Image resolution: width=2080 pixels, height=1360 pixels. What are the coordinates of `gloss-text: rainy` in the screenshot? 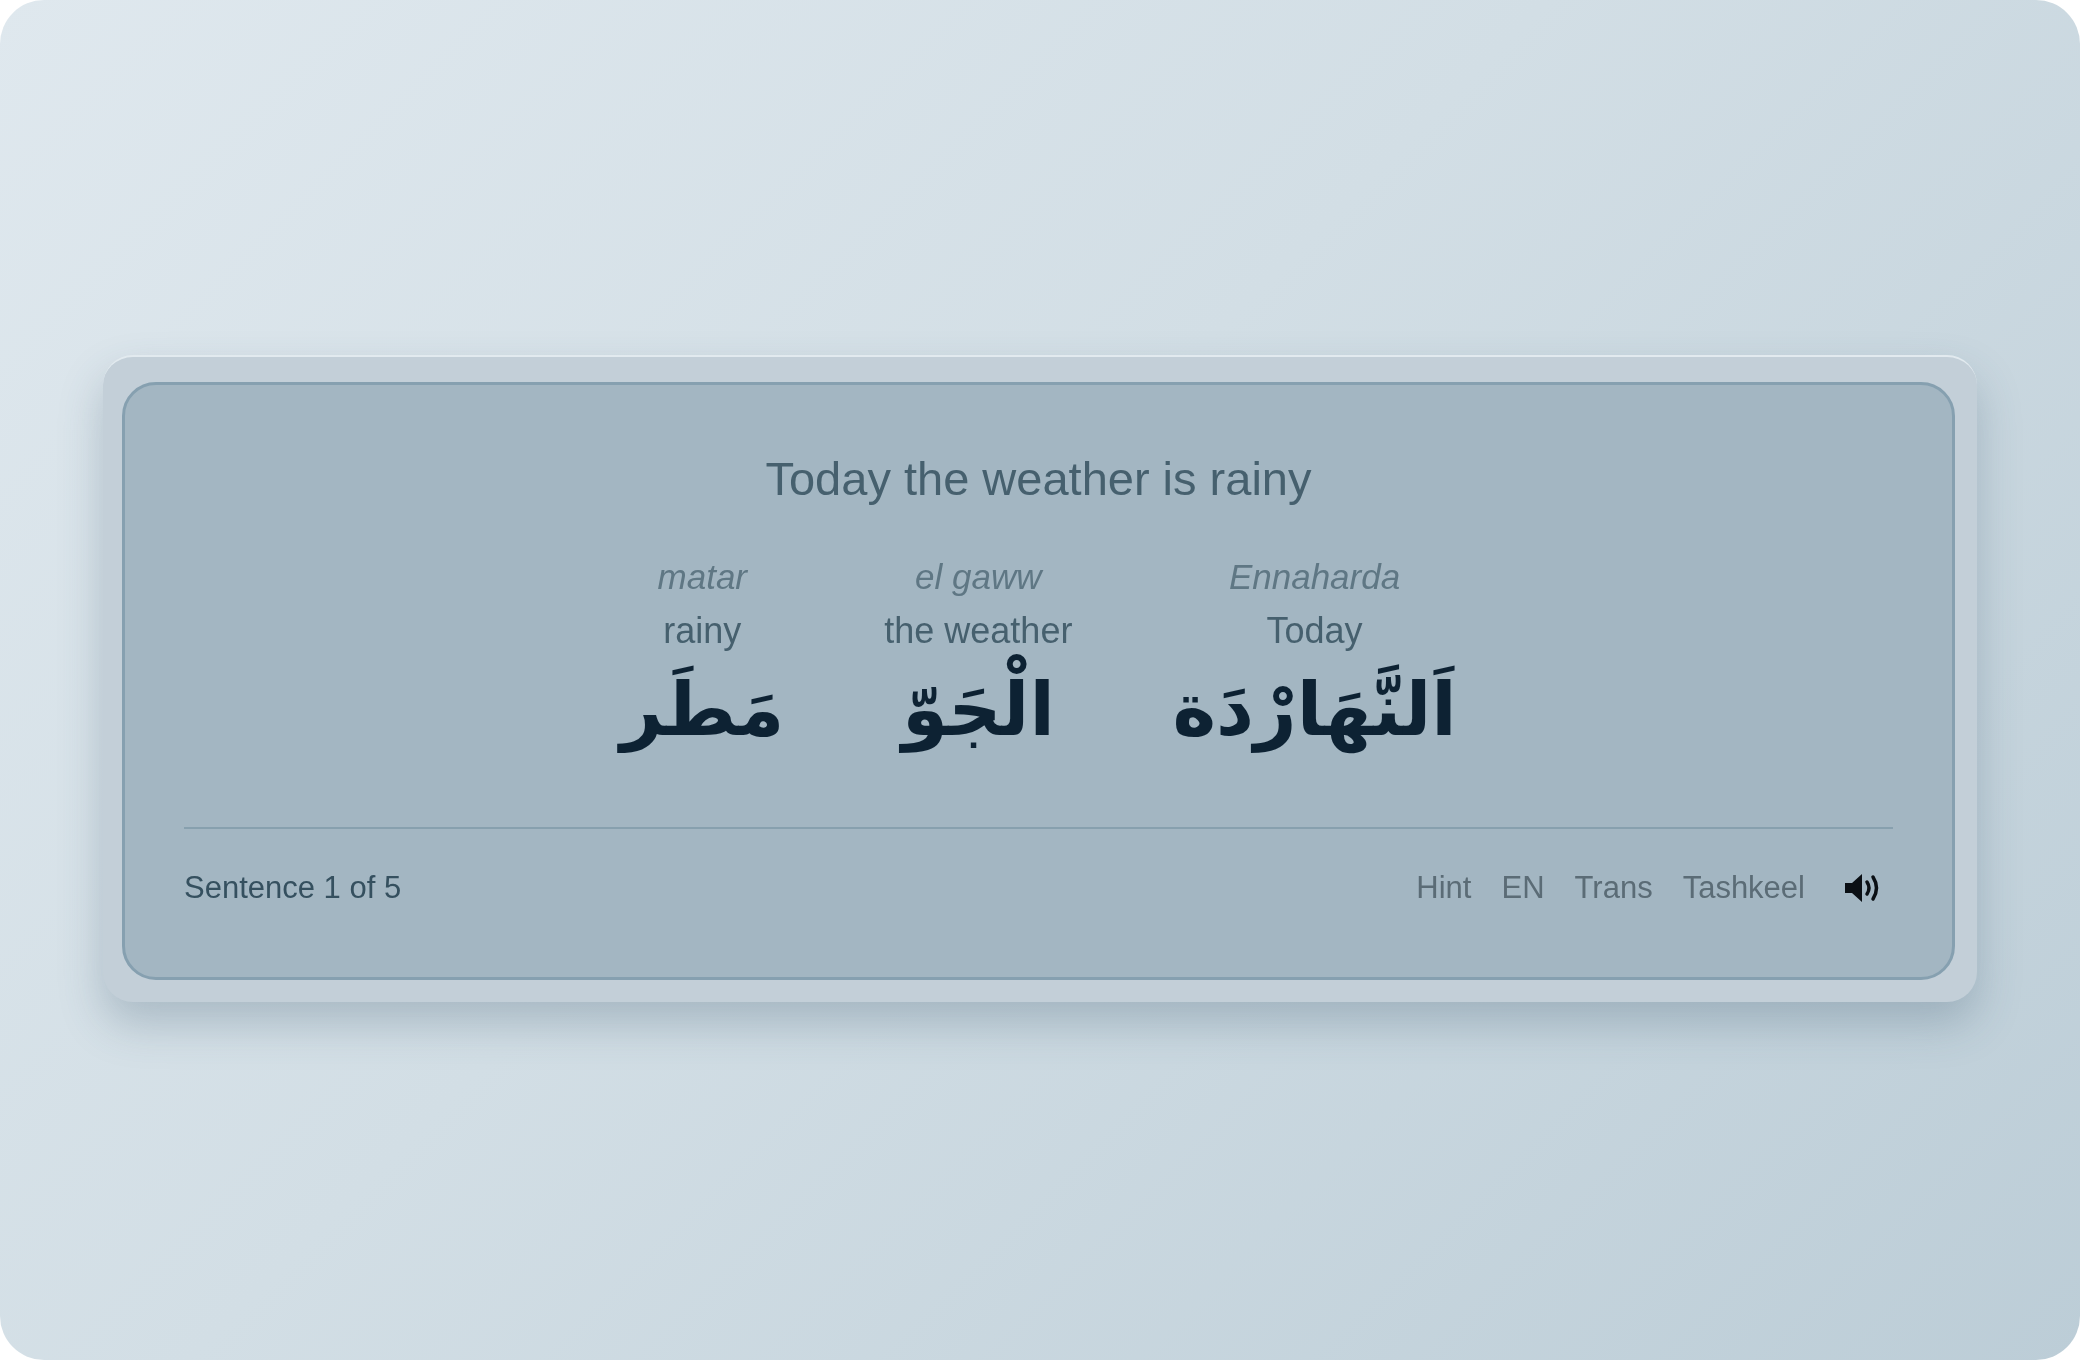 It's located at (702, 630).